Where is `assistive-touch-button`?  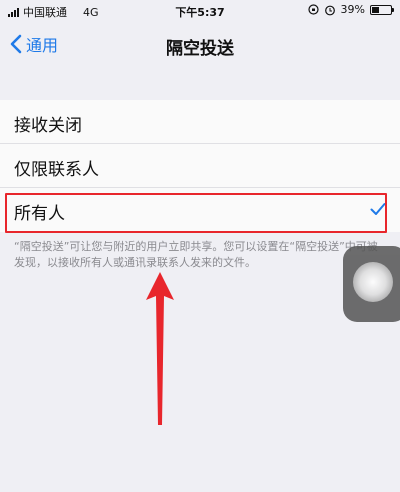
assistive-touch-button is located at coordinates (371, 284).